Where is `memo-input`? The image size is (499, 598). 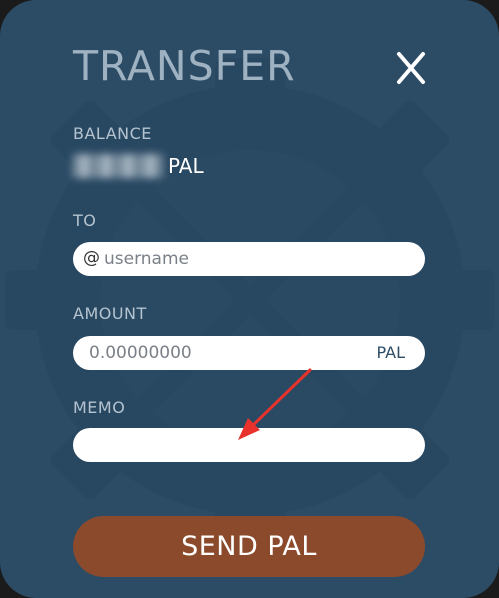 memo-input is located at coordinates (249, 445).